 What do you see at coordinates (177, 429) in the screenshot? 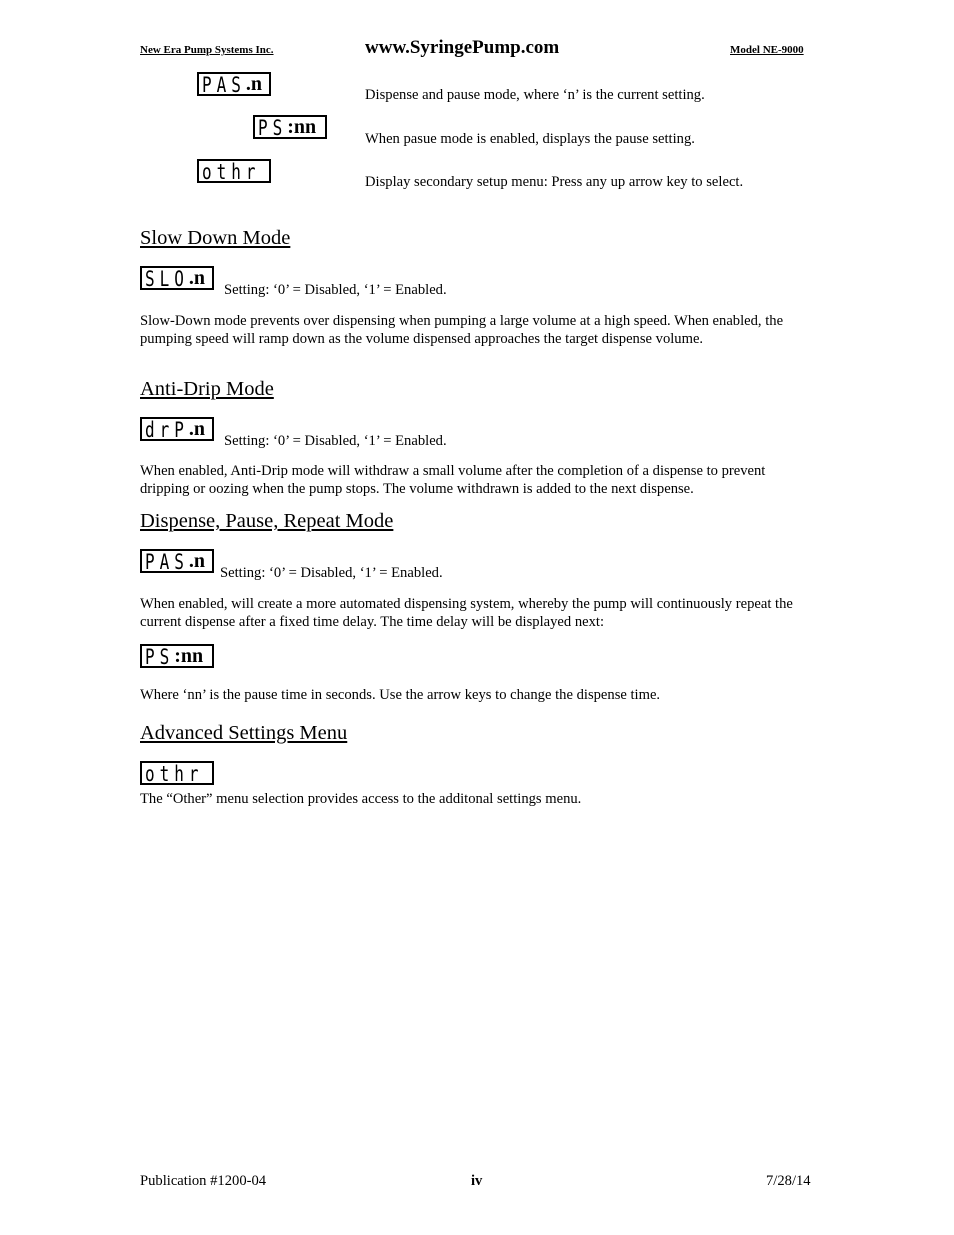
I see `lcd-display: drP .n` at bounding box center [177, 429].